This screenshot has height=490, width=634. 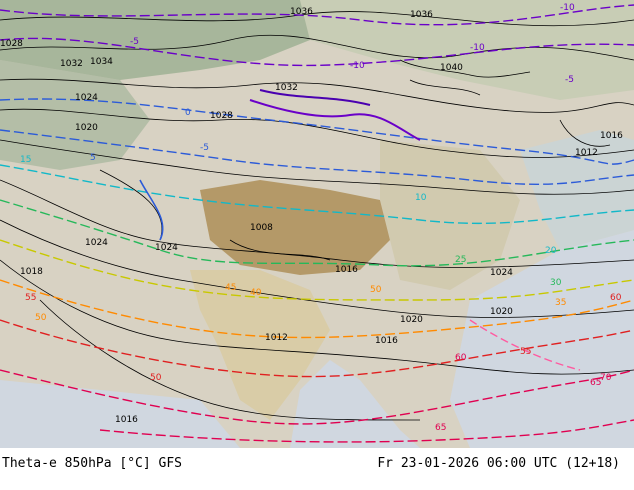 I want to click on contour-label: 25, so click(x=460, y=260).